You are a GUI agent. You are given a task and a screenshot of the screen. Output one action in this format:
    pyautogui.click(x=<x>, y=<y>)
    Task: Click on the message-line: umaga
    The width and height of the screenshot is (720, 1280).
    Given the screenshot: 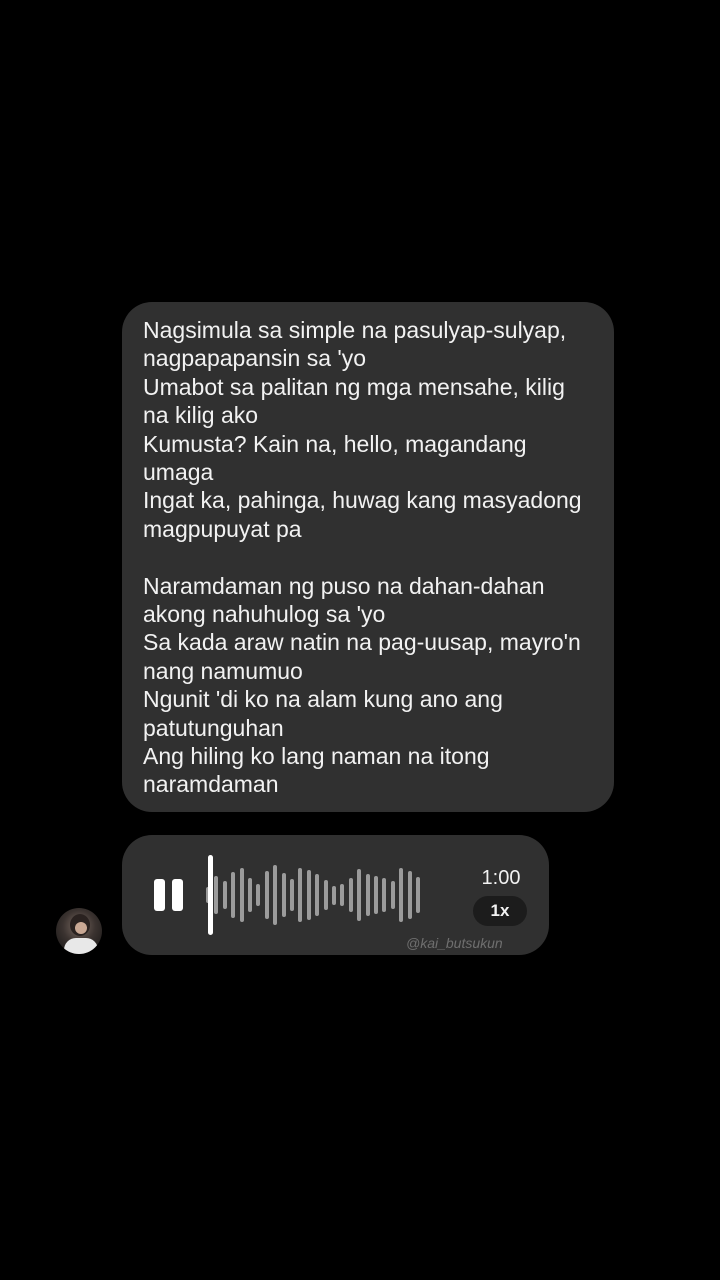 What is the action you would take?
    pyautogui.click(x=178, y=472)
    